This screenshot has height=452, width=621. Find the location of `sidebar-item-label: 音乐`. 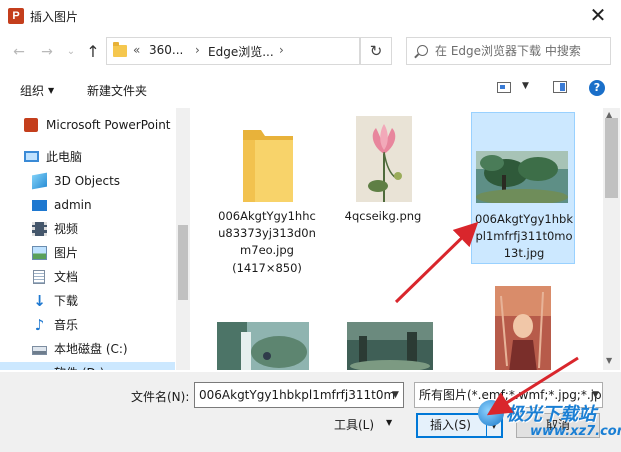

sidebar-item-label: 音乐 is located at coordinates (66, 325).